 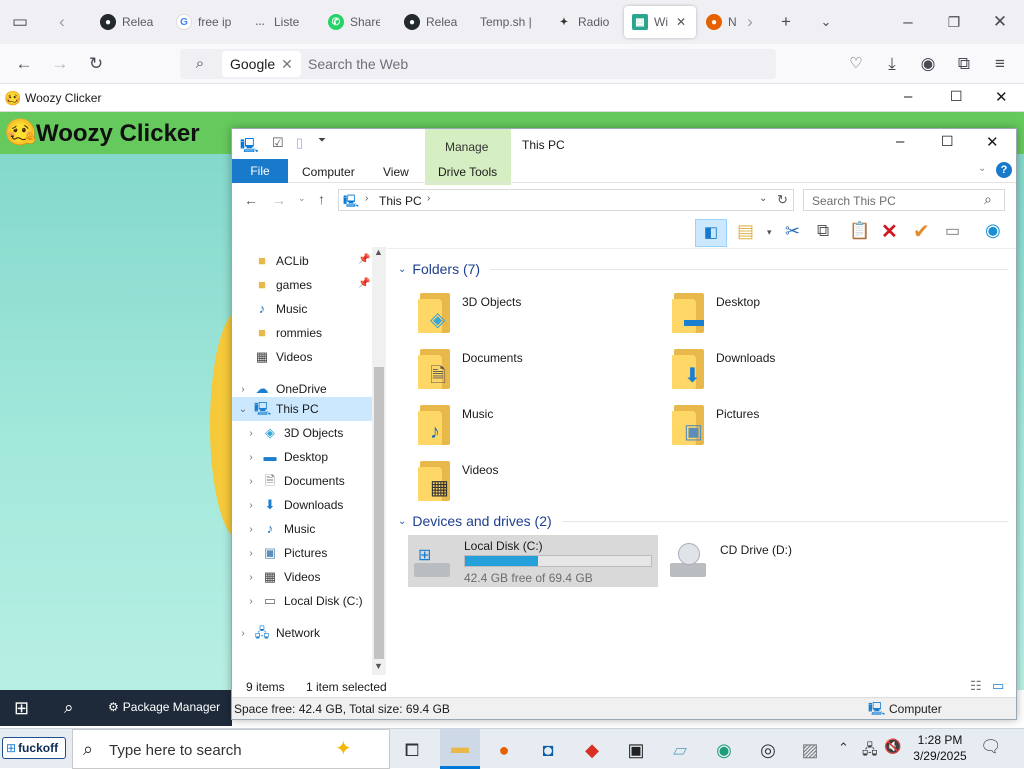 What do you see at coordinates (1000, 22) in the screenshot?
I see `close-icon: ✕` at bounding box center [1000, 22].